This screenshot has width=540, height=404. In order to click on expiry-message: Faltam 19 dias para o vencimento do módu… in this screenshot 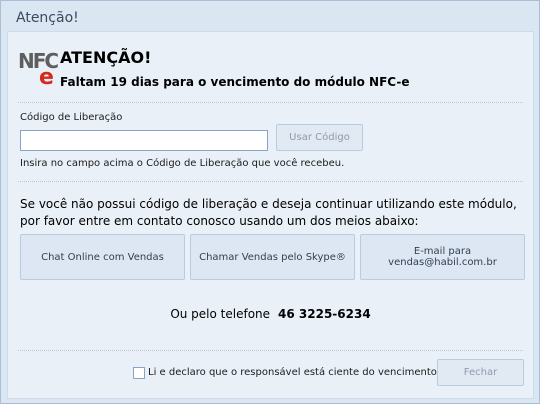, I will do `click(235, 82)`.